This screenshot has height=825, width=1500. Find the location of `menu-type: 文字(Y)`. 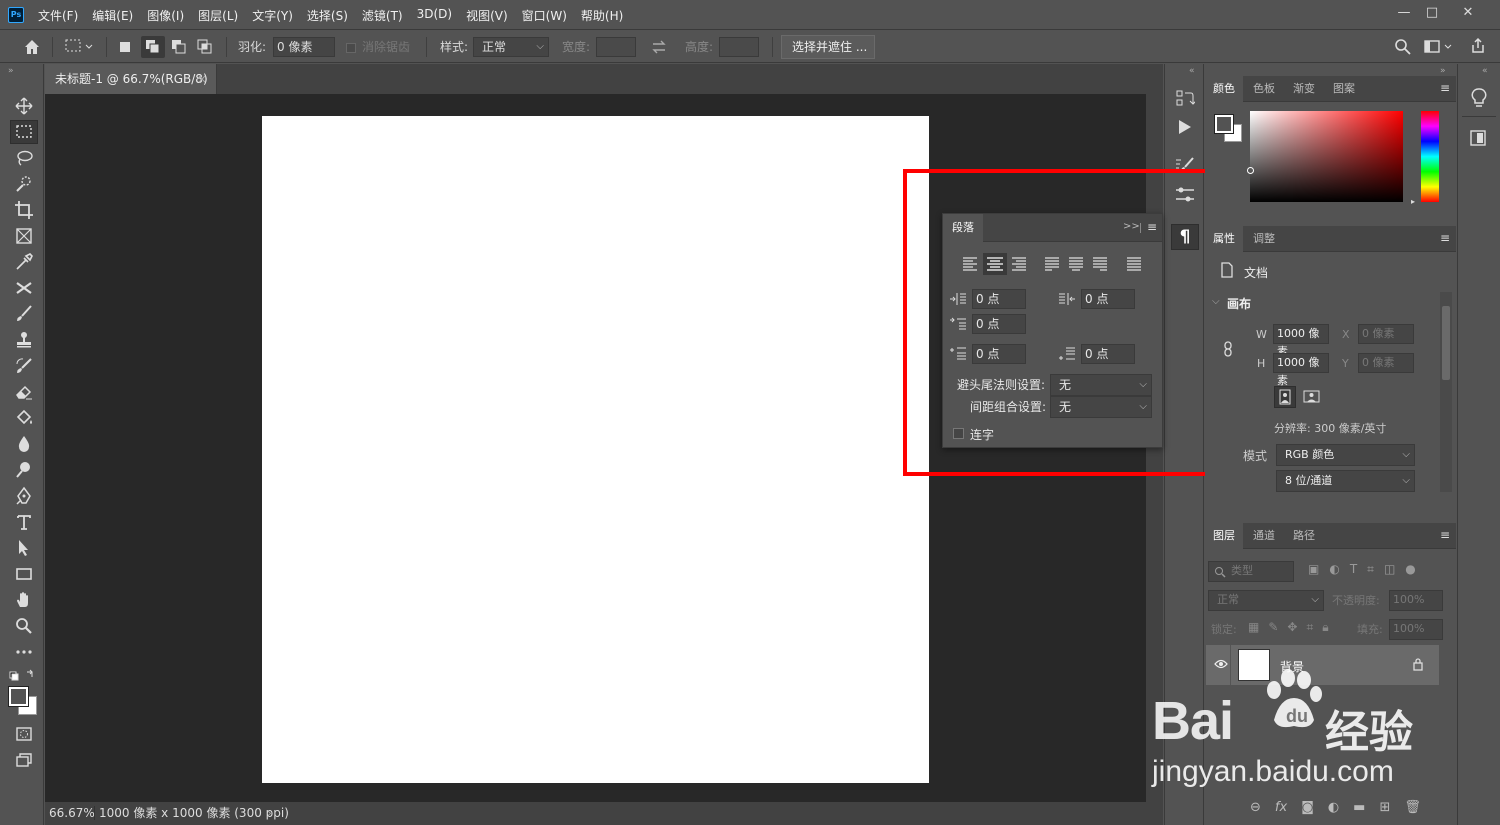

menu-type: 文字(Y) is located at coordinates (272, 15).